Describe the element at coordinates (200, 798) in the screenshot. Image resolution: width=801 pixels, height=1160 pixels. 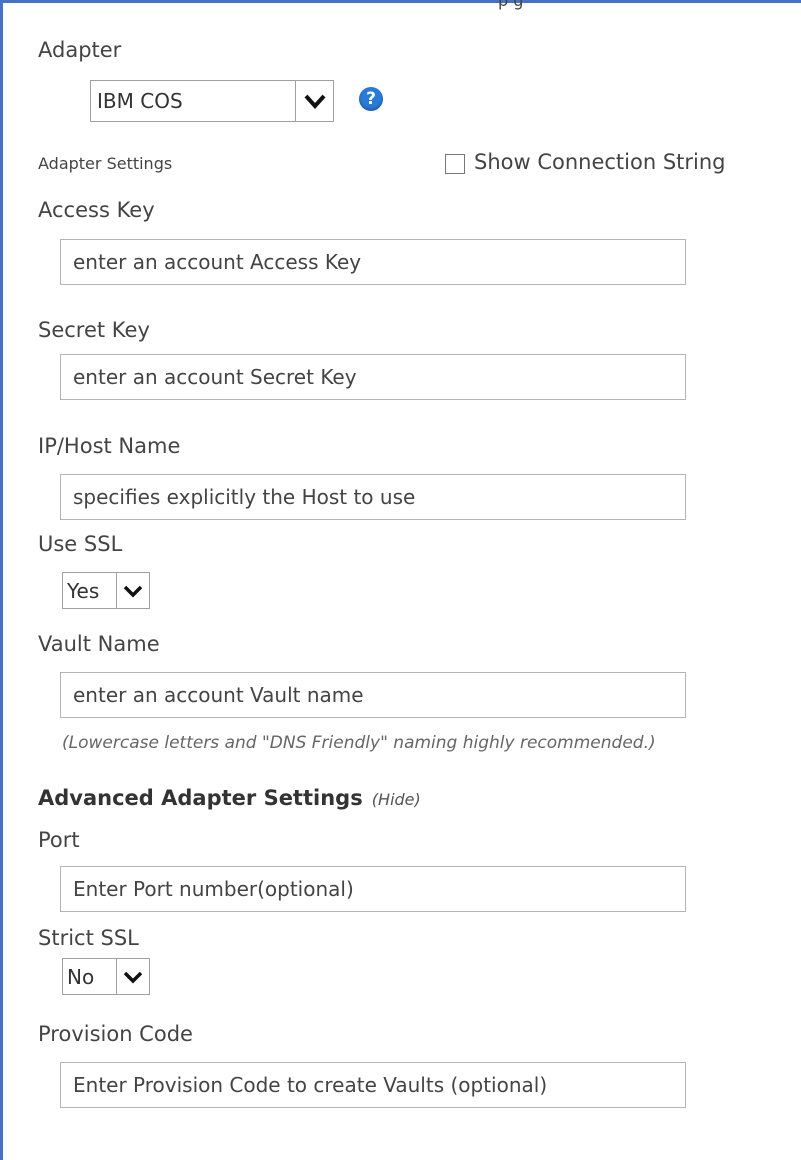
I see `advanced-settings-title: Advanced Adapter Settings` at that location.